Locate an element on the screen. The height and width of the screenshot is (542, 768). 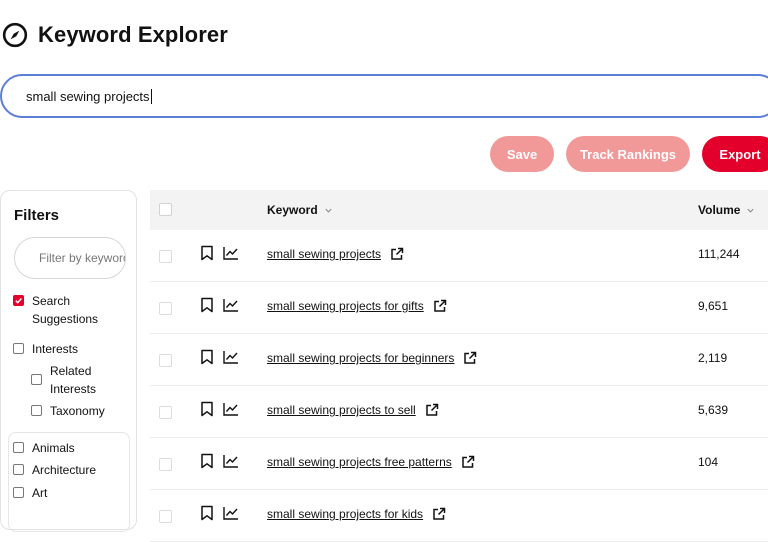
category-item: Architecture is located at coordinates (54, 470).